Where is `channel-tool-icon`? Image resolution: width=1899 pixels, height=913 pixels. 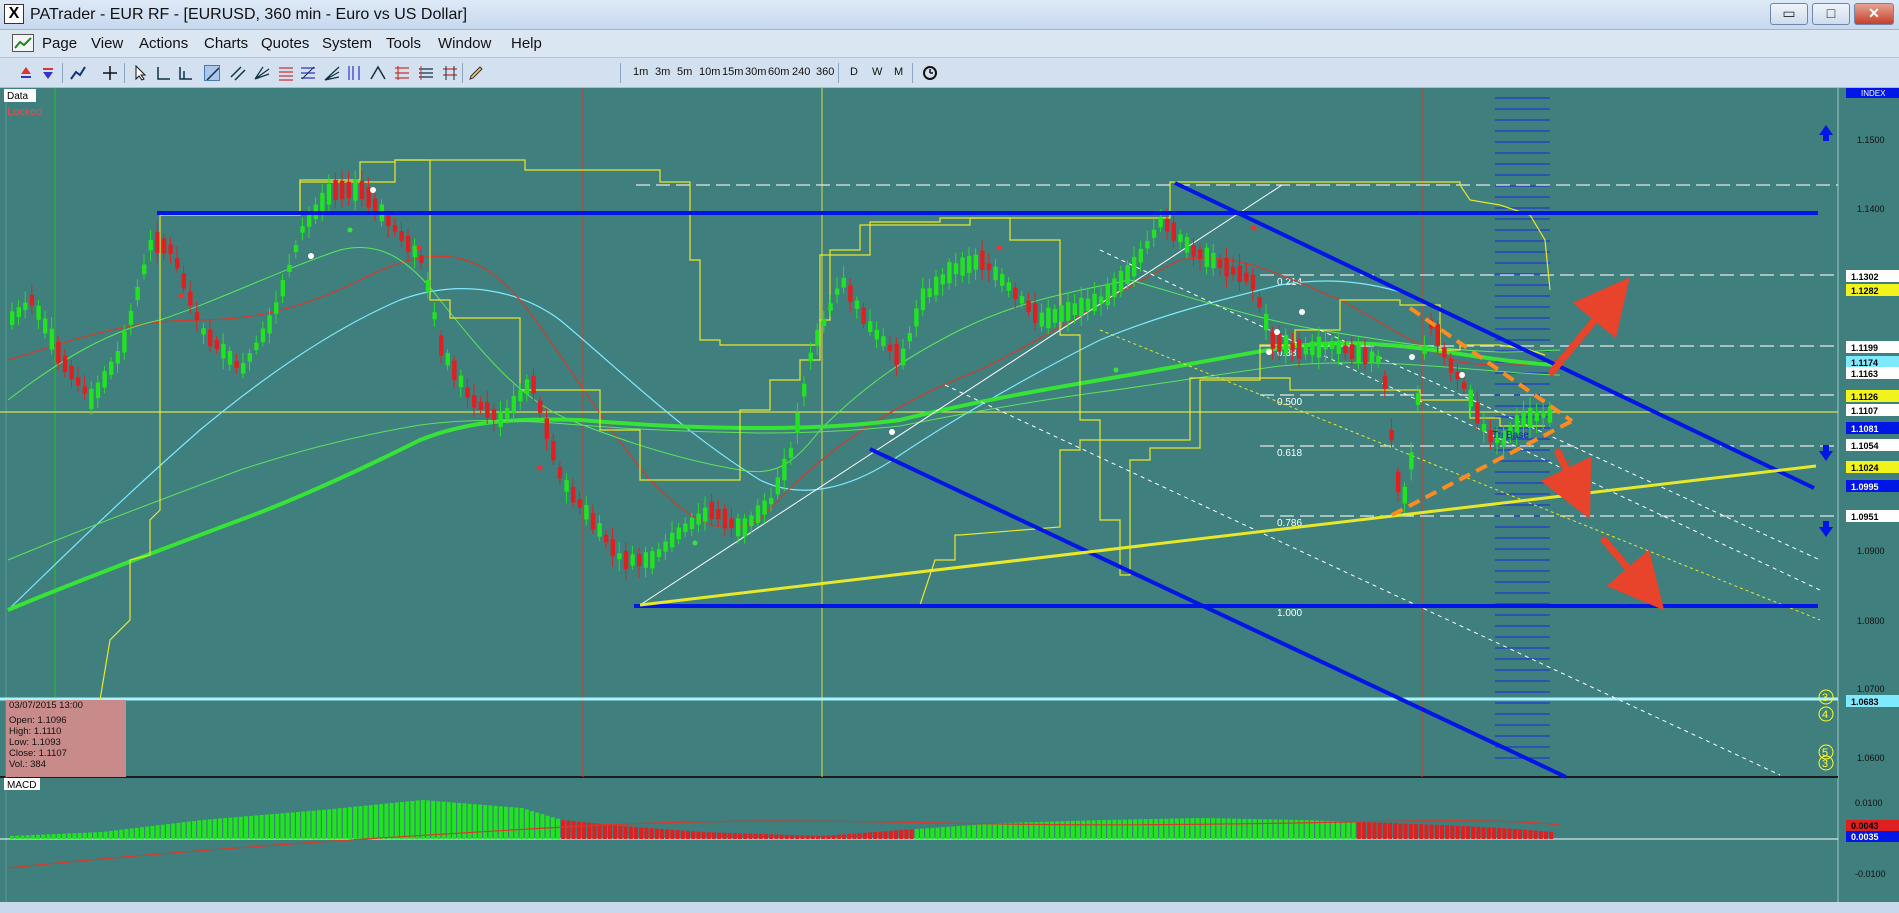 channel-tool-icon is located at coordinates (238, 73).